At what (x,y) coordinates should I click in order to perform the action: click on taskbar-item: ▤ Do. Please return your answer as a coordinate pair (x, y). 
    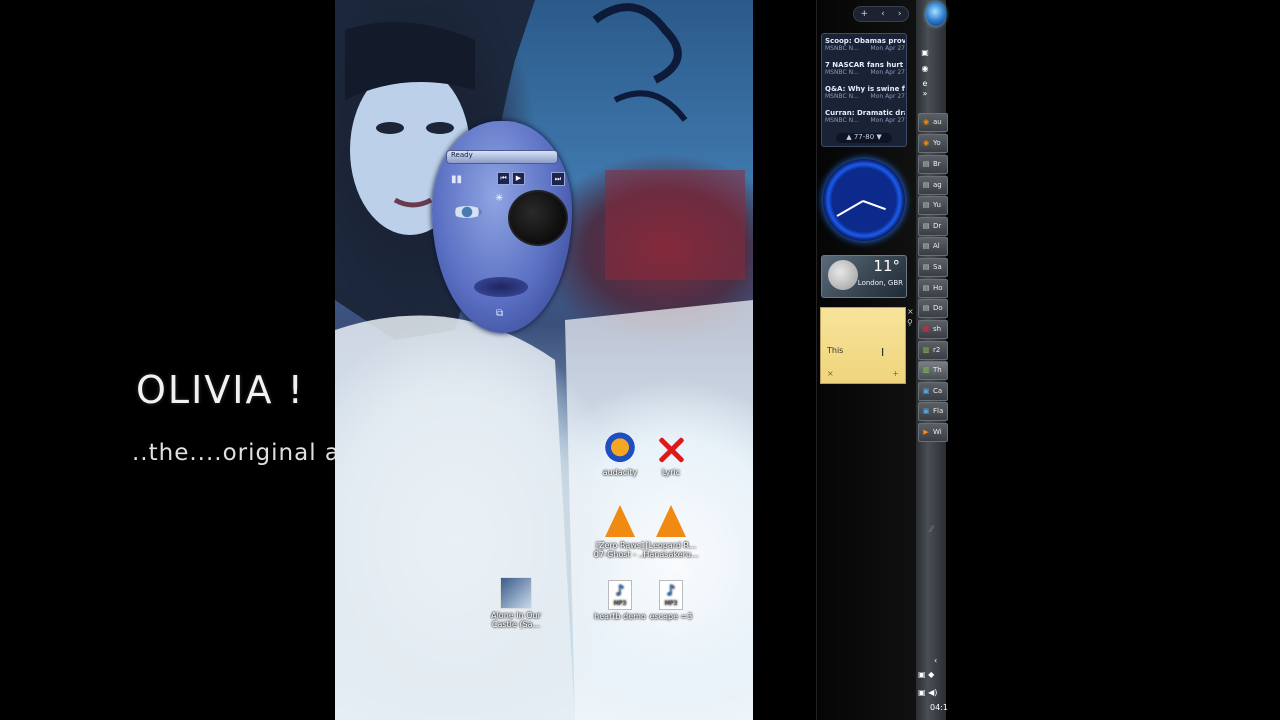
    Looking at the image, I should click on (933, 308).